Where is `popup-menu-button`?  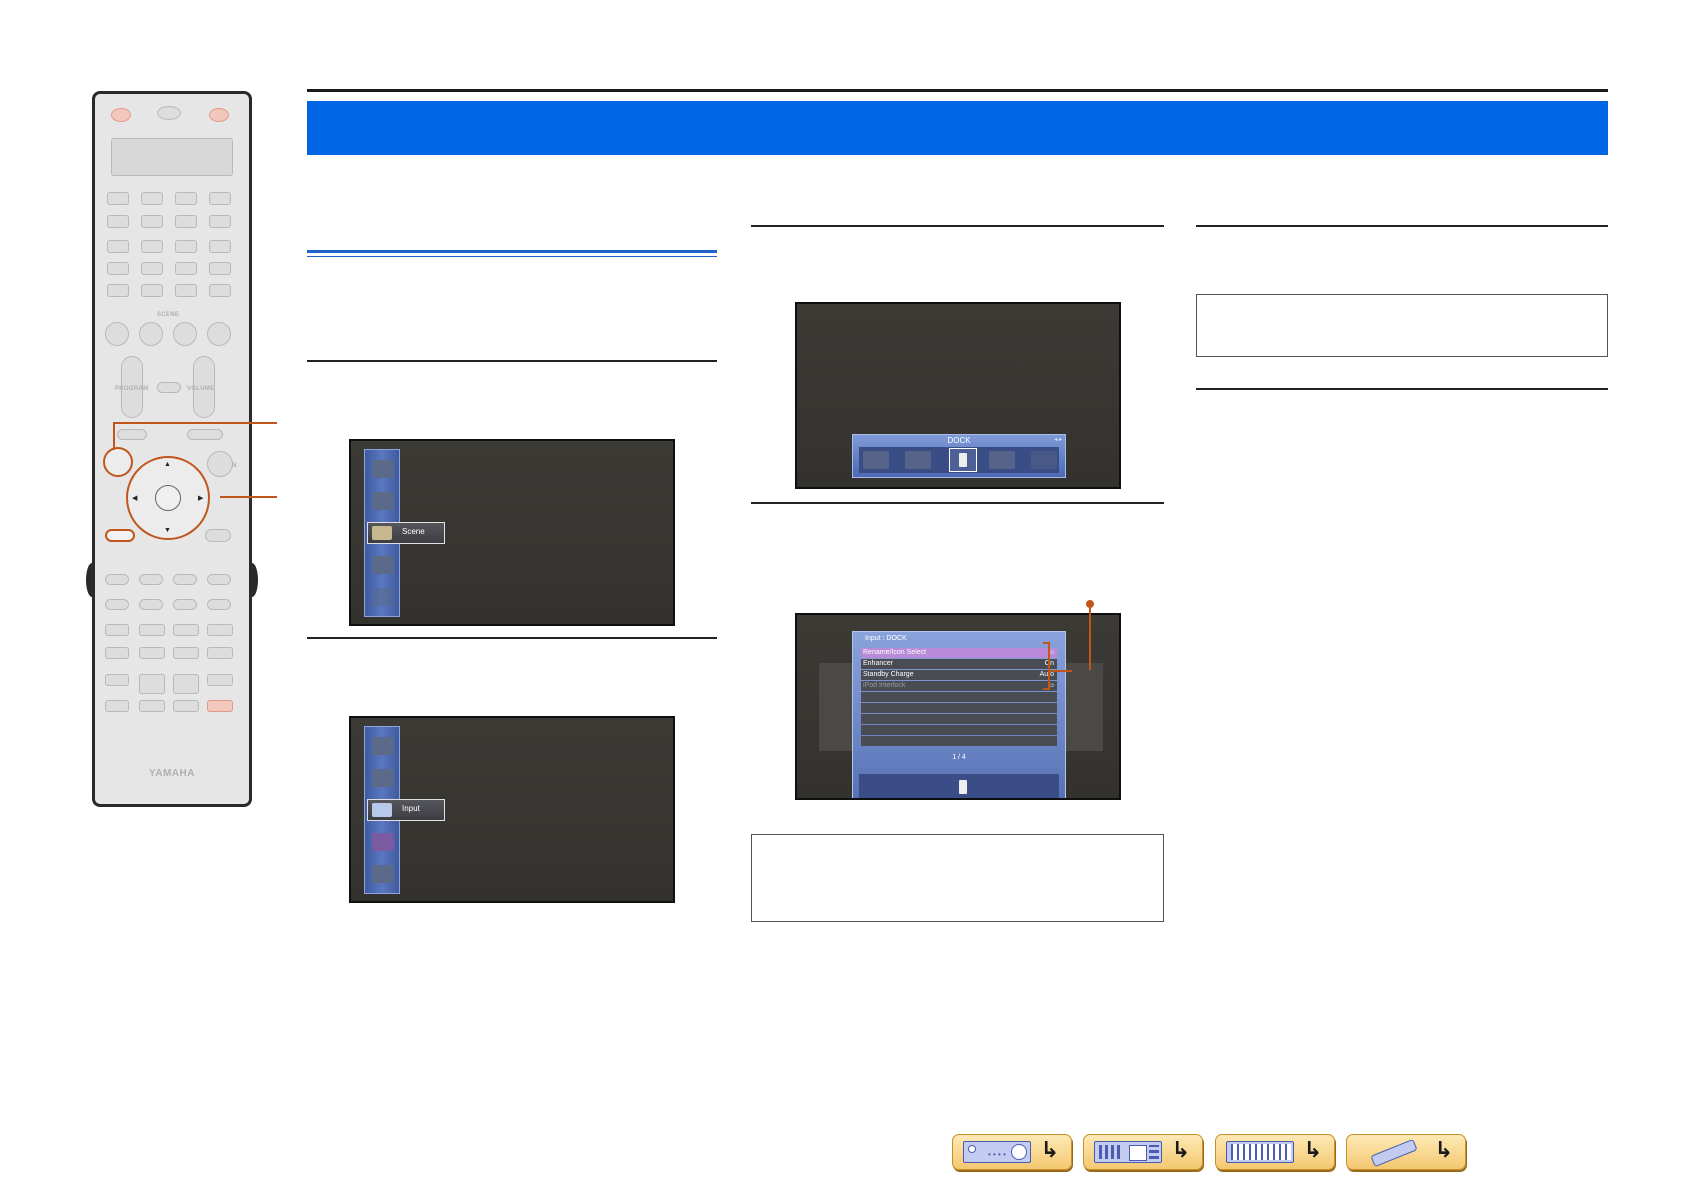 popup-menu-button is located at coordinates (205, 434).